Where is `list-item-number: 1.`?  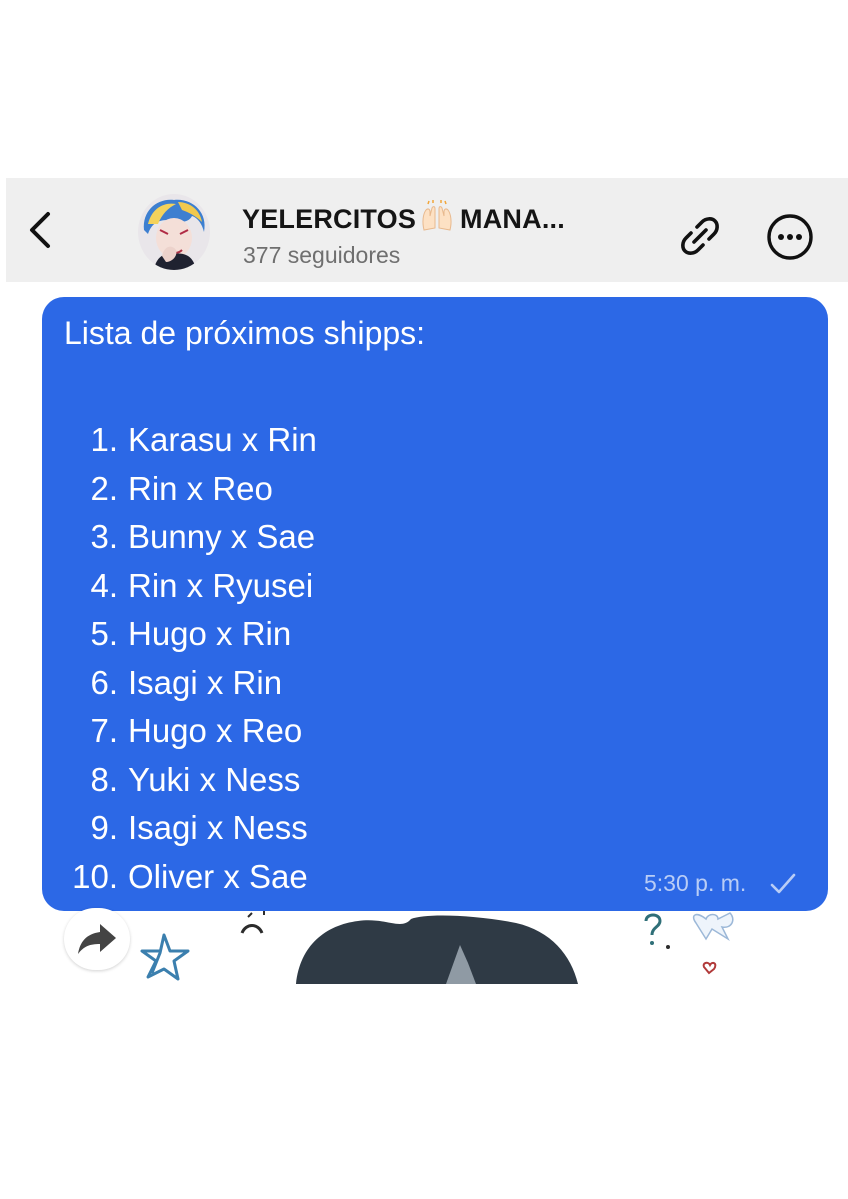
list-item-number: 1. is located at coordinates (104, 439).